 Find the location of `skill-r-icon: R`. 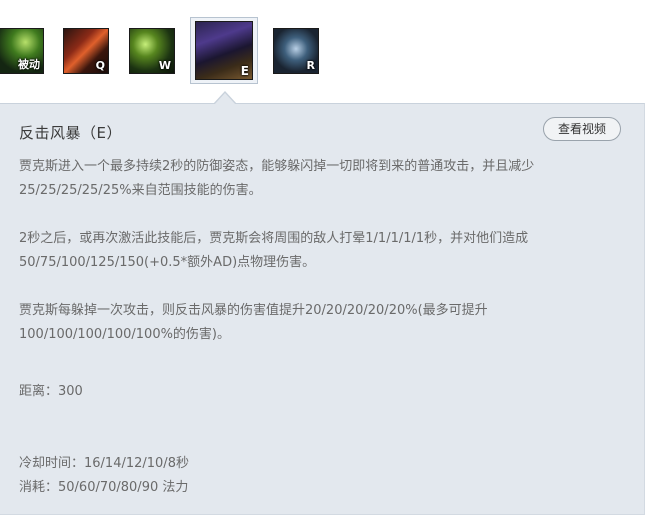

skill-r-icon: R is located at coordinates (296, 51).